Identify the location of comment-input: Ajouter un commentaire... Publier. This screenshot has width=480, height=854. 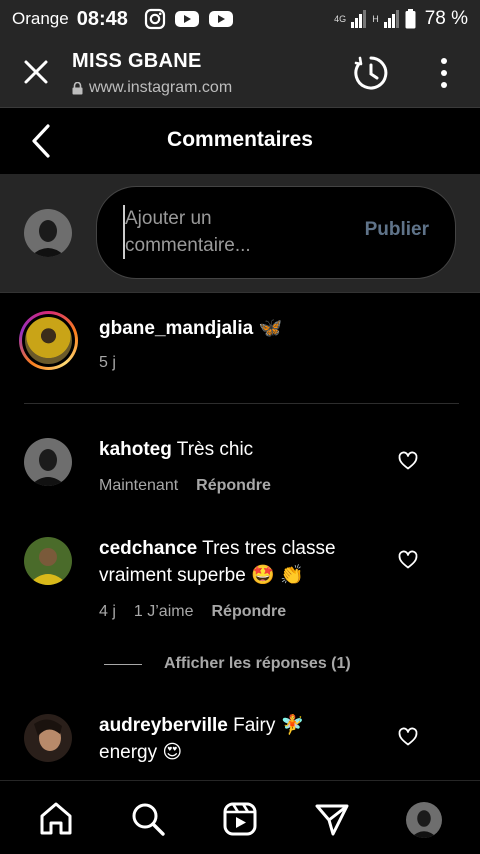
(276, 232).